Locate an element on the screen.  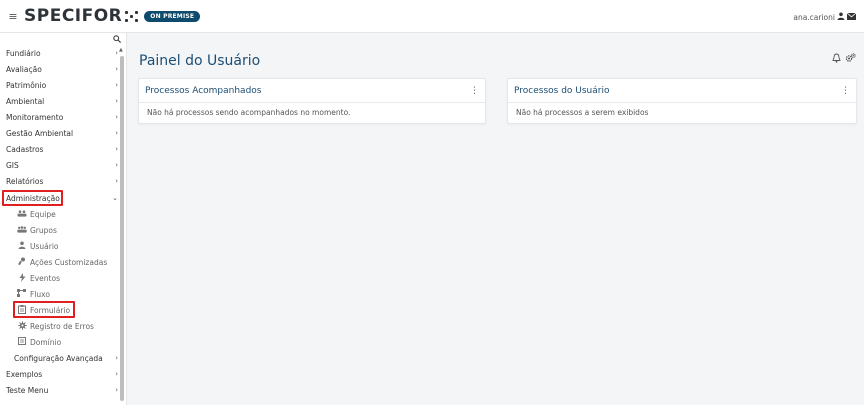
bug-icon is located at coordinates (22, 326).